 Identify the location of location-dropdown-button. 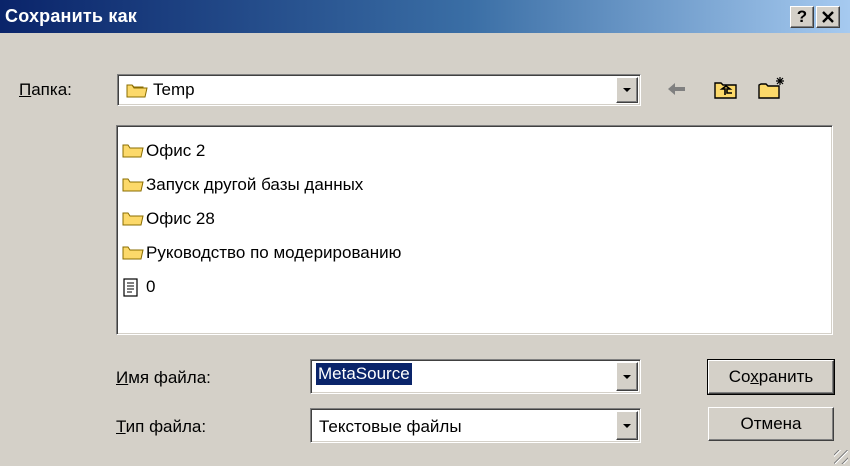
(627, 90).